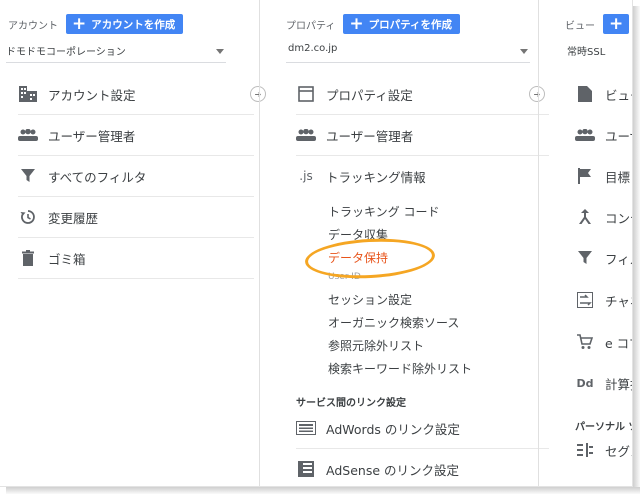  What do you see at coordinates (585, 176) in the screenshot?
I see `flag-icon` at bounding box center [585, 176].